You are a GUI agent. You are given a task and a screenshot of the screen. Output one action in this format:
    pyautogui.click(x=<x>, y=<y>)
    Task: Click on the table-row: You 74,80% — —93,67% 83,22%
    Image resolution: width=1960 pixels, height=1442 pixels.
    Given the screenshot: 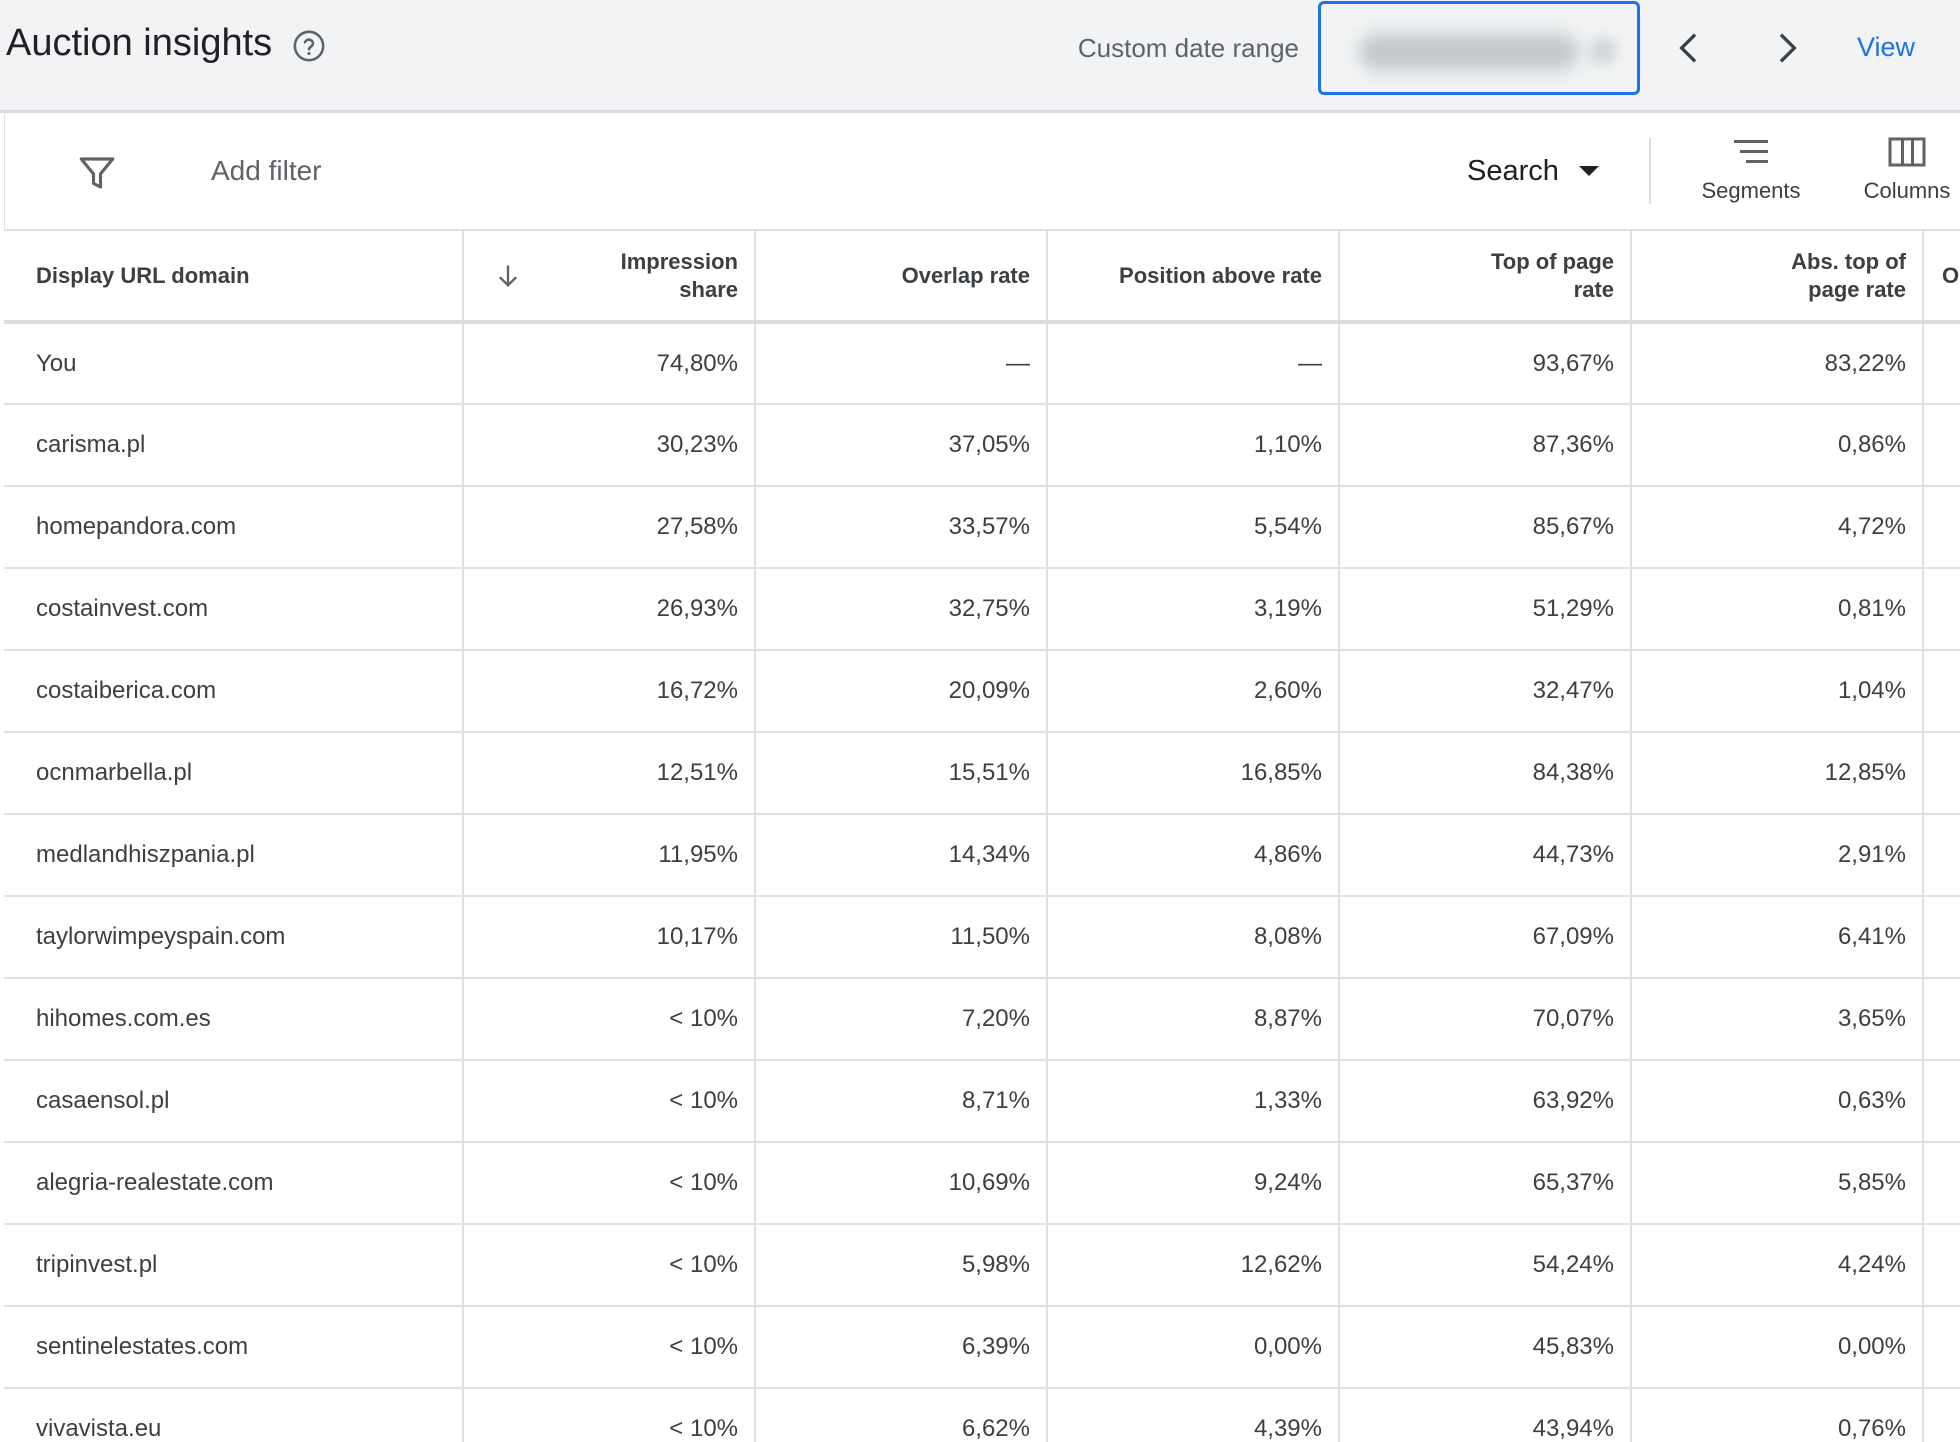 What is the action you would take?
    pyautogui.click(x=982, y=363)
    